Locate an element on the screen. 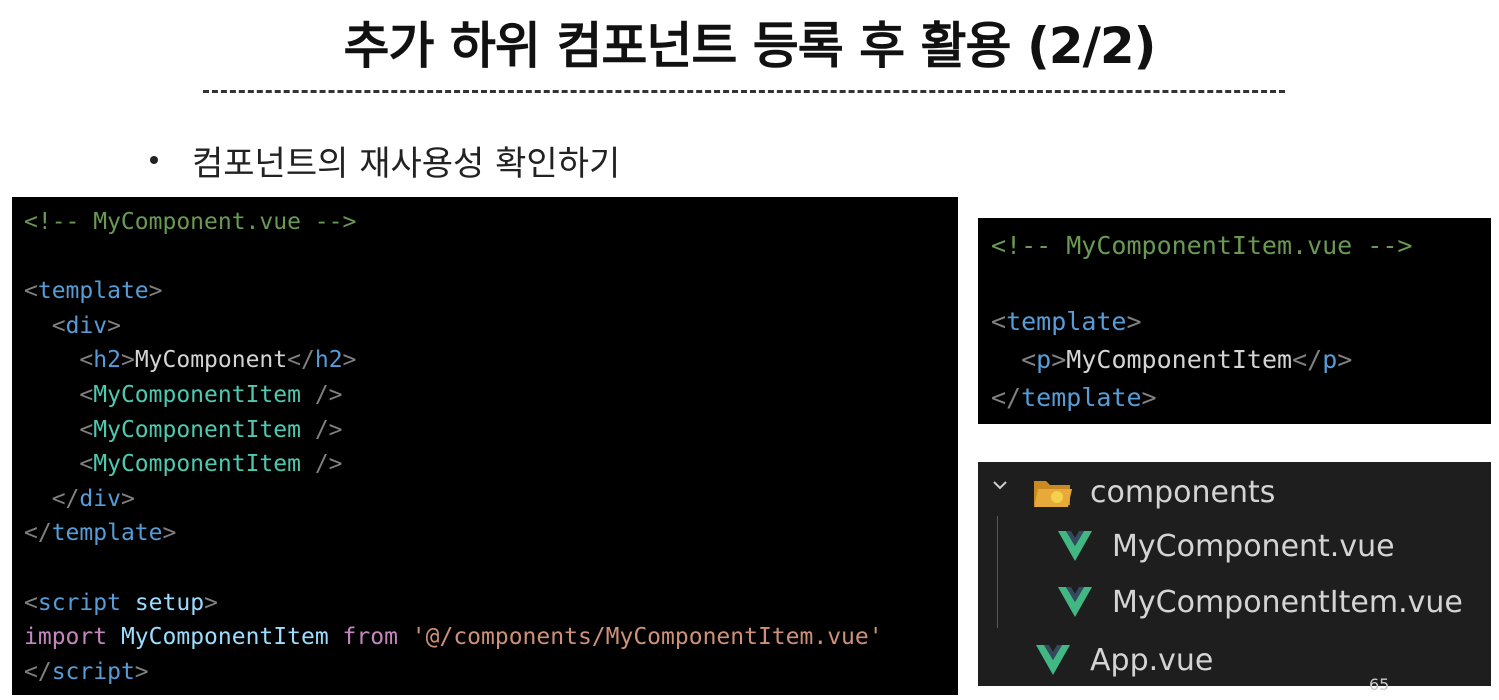  bullet-item: 컴포넌트의 재사용성 확인하기 is located at coordinates (385, 161).